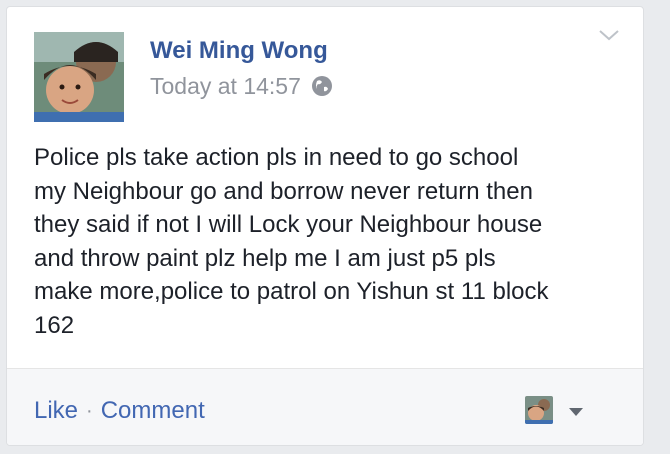 Image resolution: width=670 pixels, height=454 pixels. What do you see at coordinates (56, 411) in the screenshot?
I see `like-button: Like` at bounding box center [56, 411].